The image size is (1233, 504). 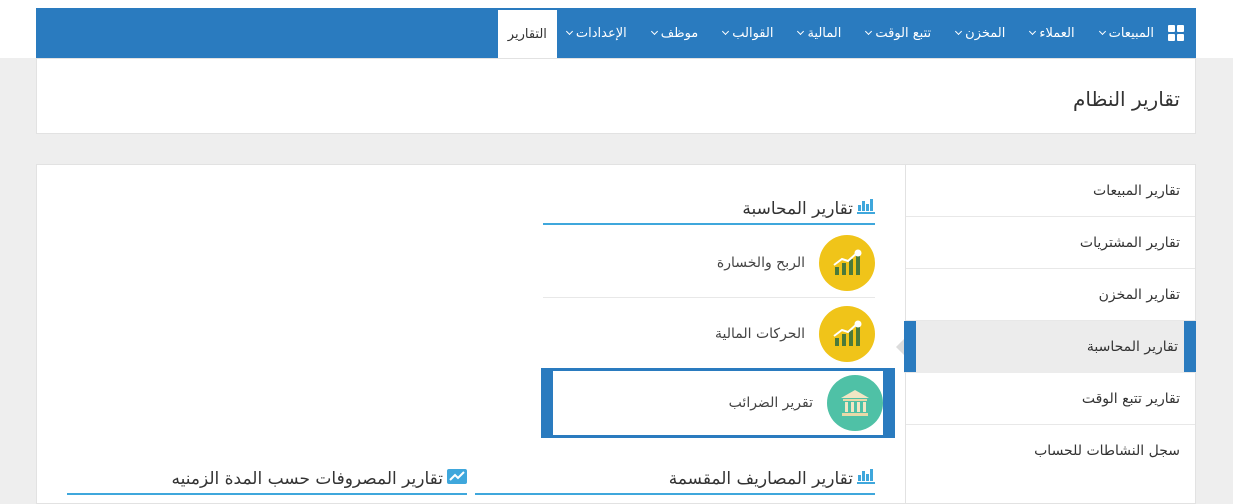 What do you see at coordinates (1132, 346) in the screenshot?
I see `sidebar-item-label: تقارير المحاسبة` at bounding box center [1132, 346].